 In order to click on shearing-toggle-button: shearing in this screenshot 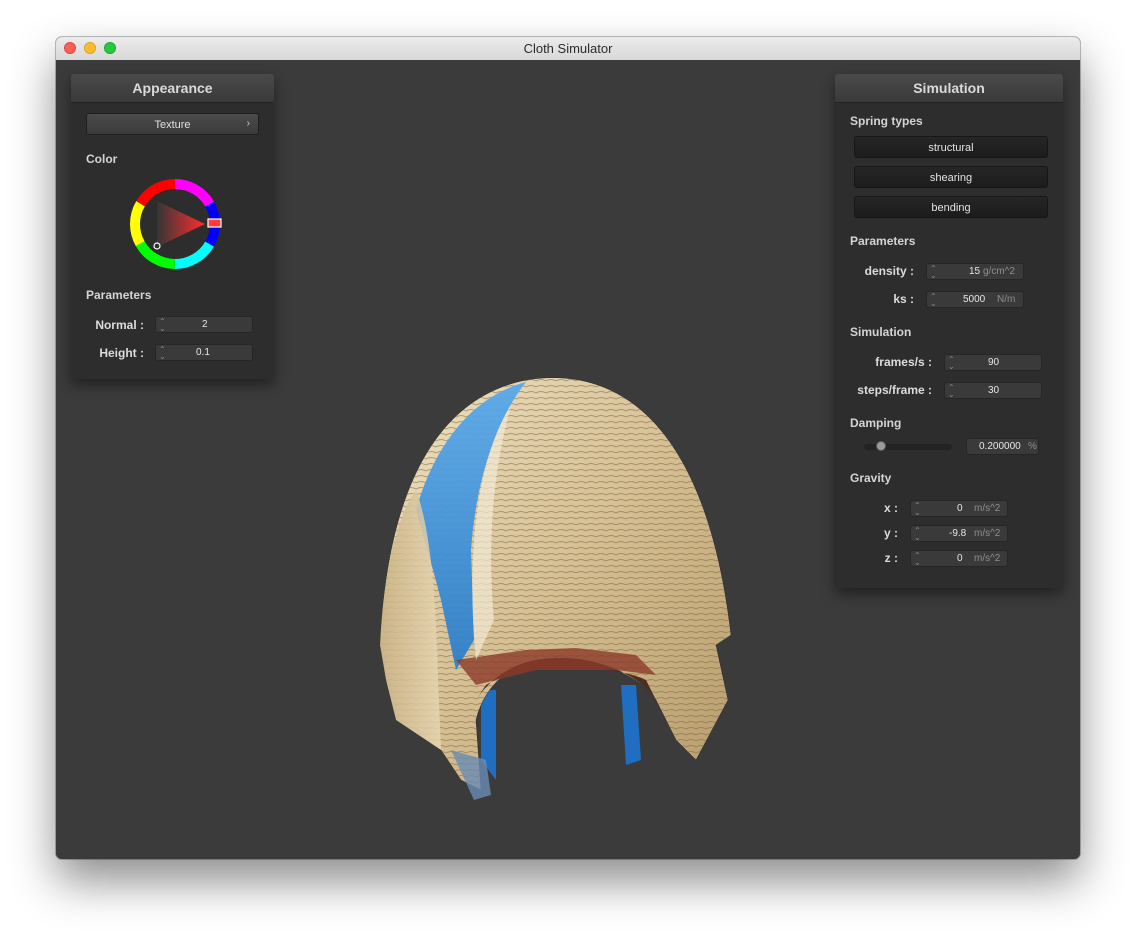, I will do `click(951, 177)`.